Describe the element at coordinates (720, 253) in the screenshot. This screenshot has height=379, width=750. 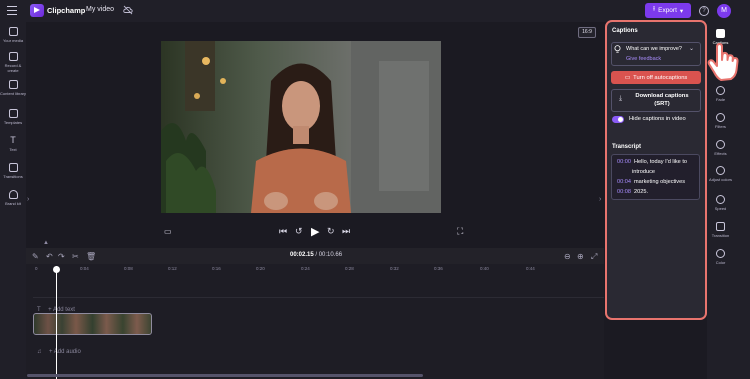
I see `color-icon` at that location.